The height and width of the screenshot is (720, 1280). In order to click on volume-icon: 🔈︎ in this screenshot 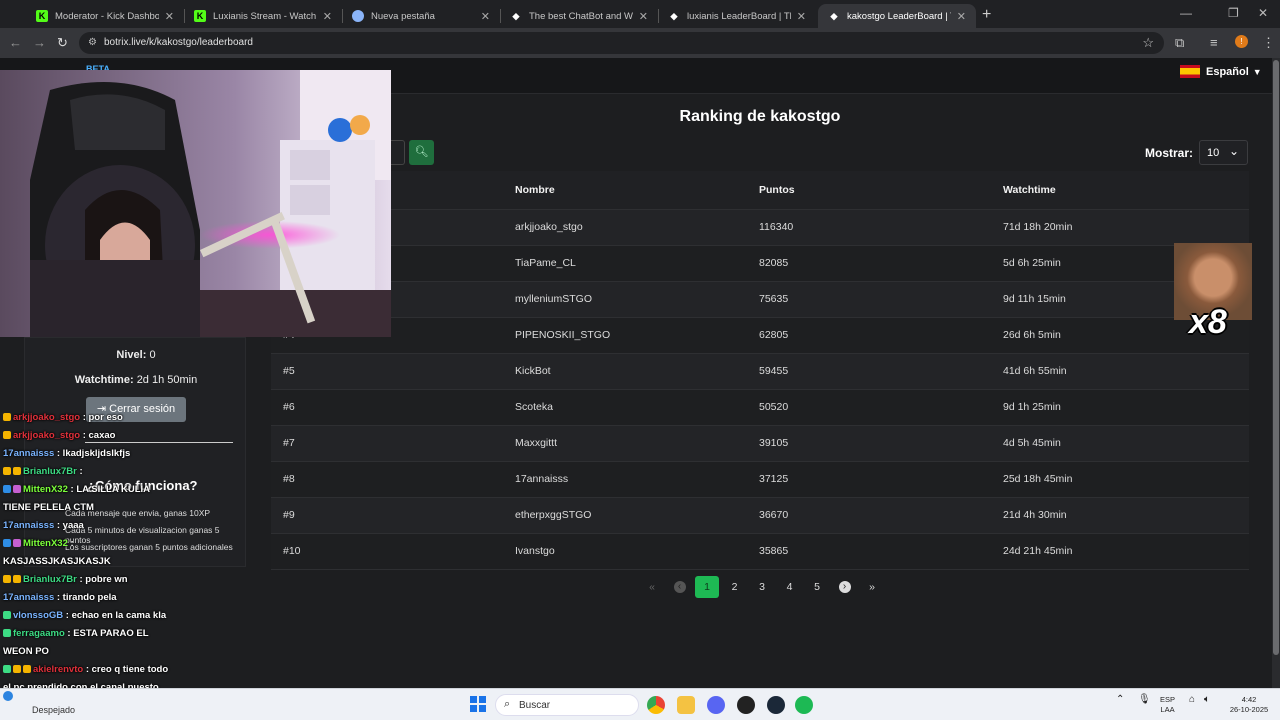, I will do `click(1207, 700)`.